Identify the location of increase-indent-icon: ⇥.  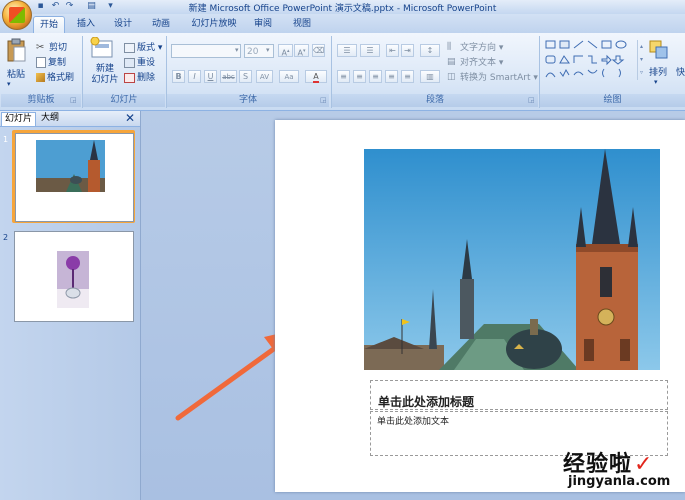
(407, 50).